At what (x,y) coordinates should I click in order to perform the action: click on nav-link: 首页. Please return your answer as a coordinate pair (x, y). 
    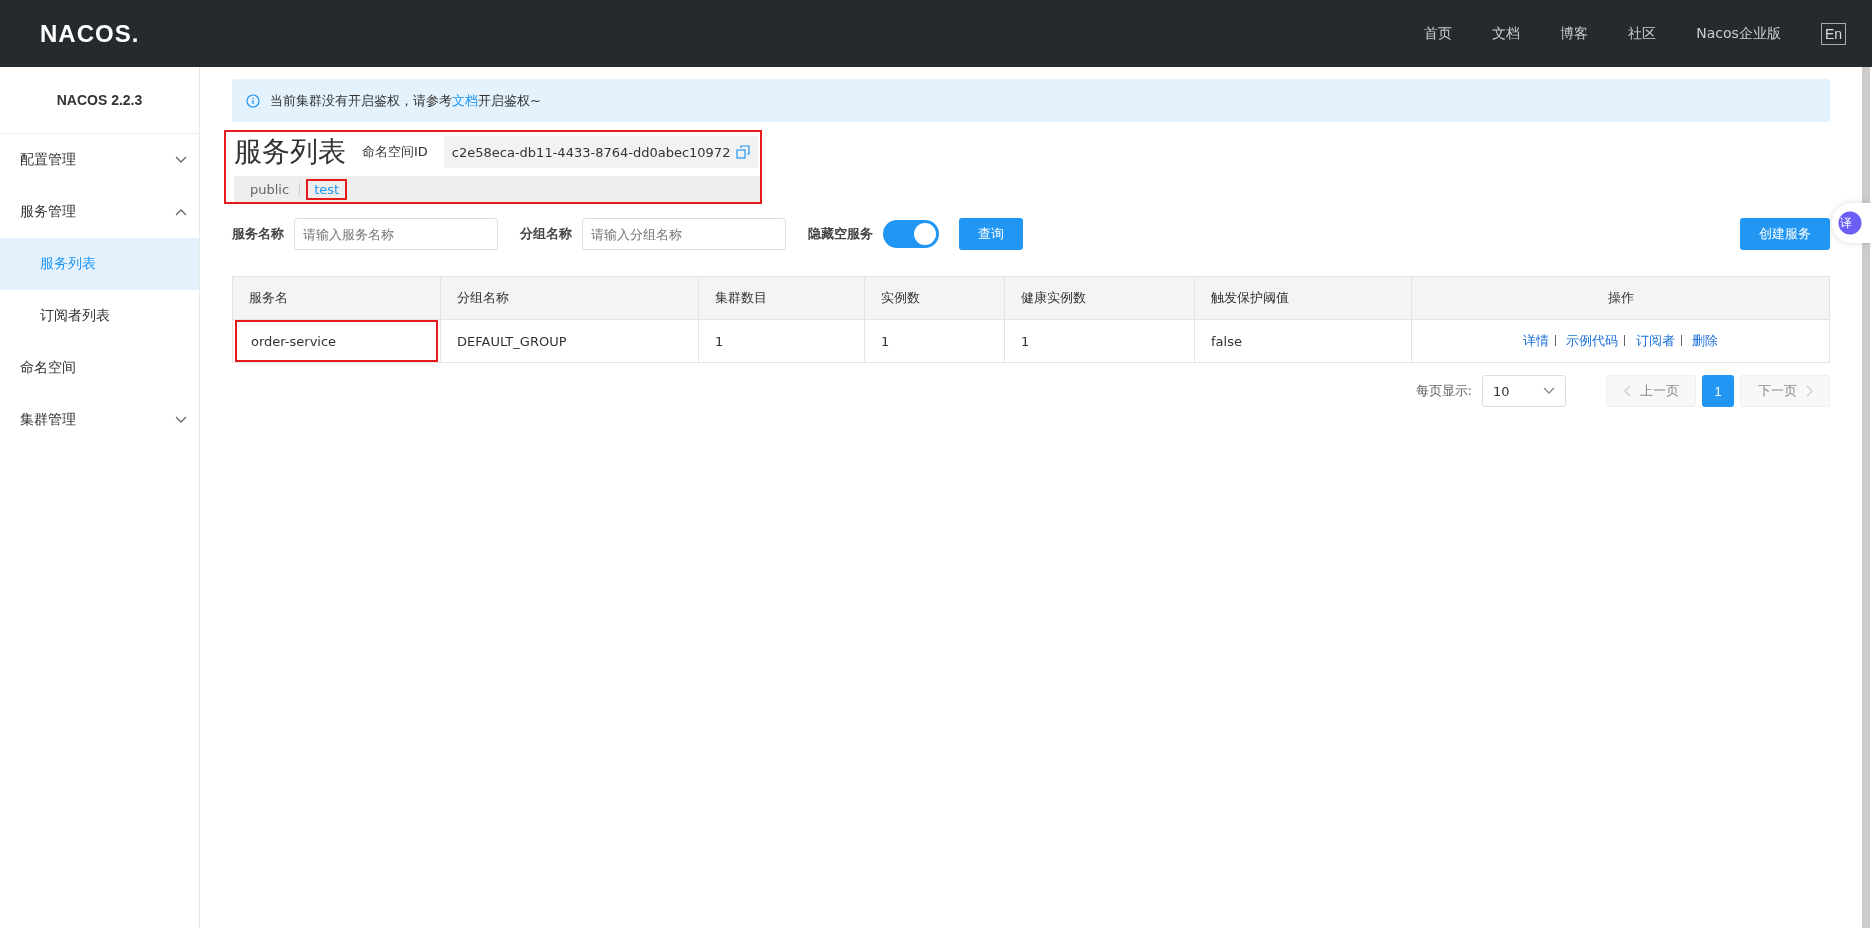
    Looking at the image, I should click on (1438, 33).